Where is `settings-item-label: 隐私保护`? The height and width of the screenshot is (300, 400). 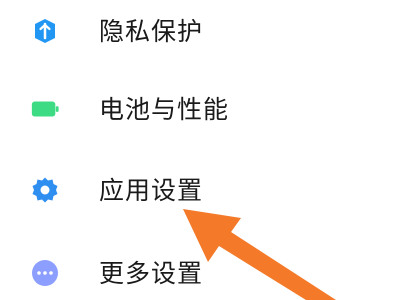 settings-item-label: 隐私保护 is located at coordinates (151, 31).